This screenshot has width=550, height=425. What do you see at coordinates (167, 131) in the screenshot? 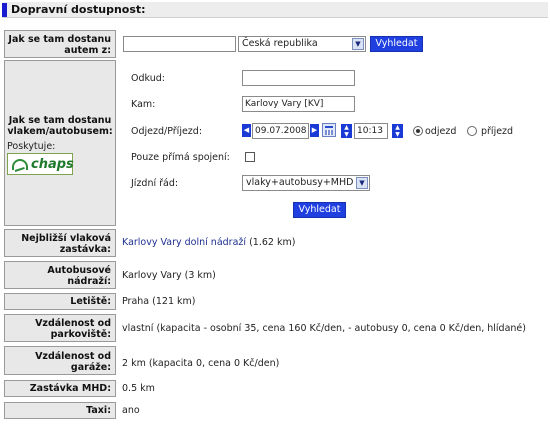
I see `datetime-label: Odjezd/Příjezd:` at bounding box center [167, 131].